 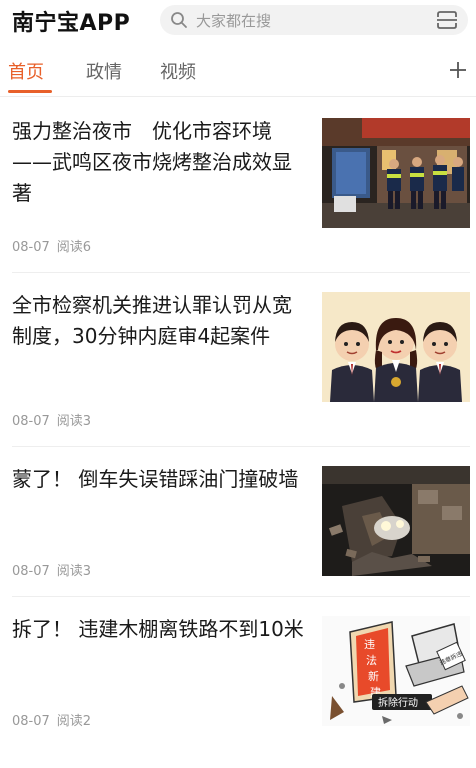 I want to click on search-icon, so click(x=179, y=20).